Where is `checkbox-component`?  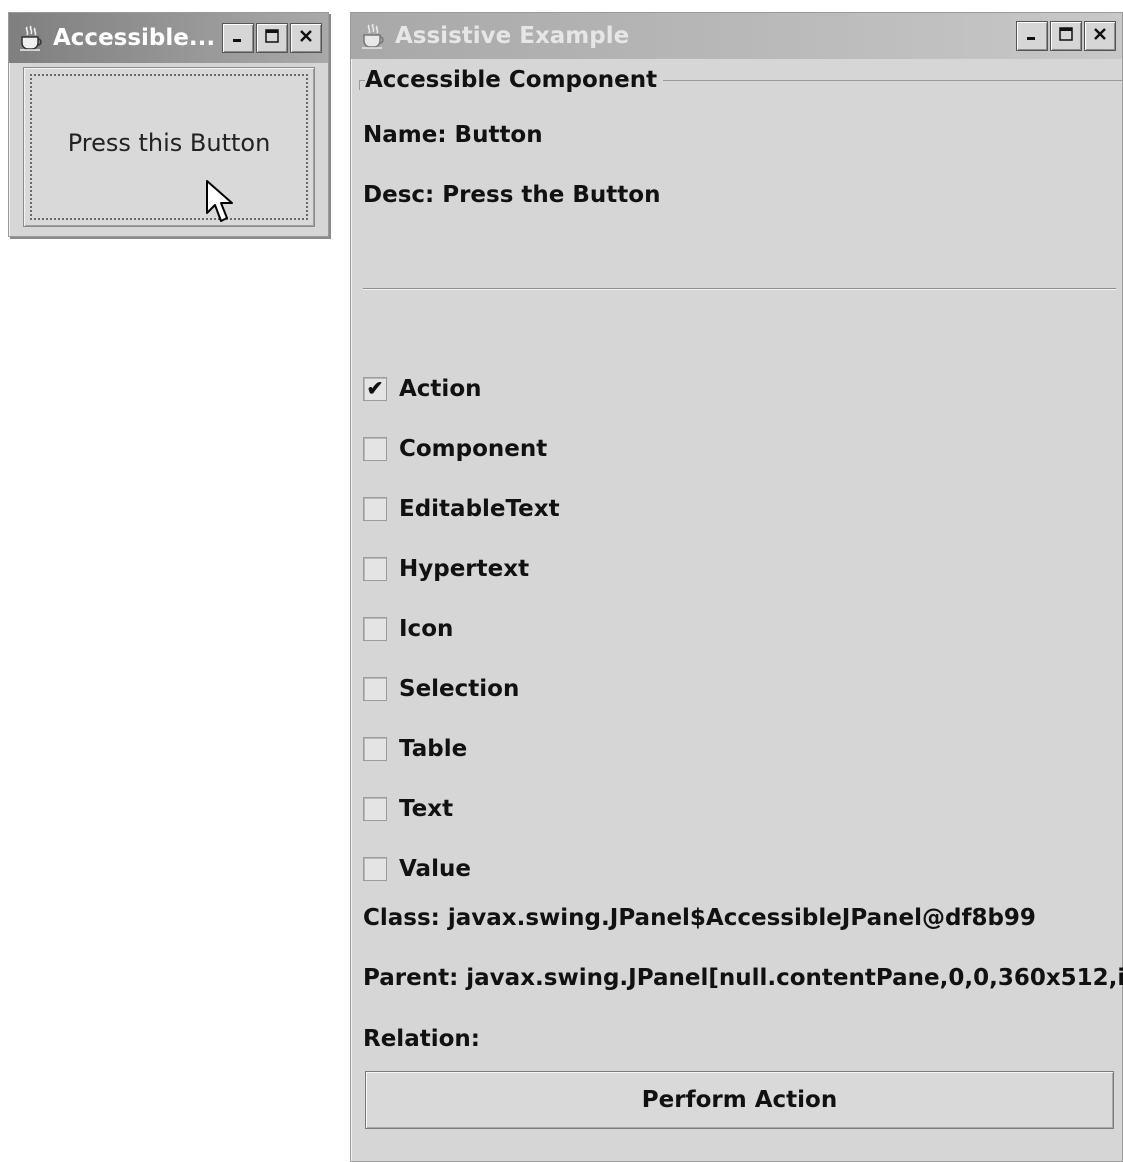 checkbox-component is located at coordinates (375, 449).